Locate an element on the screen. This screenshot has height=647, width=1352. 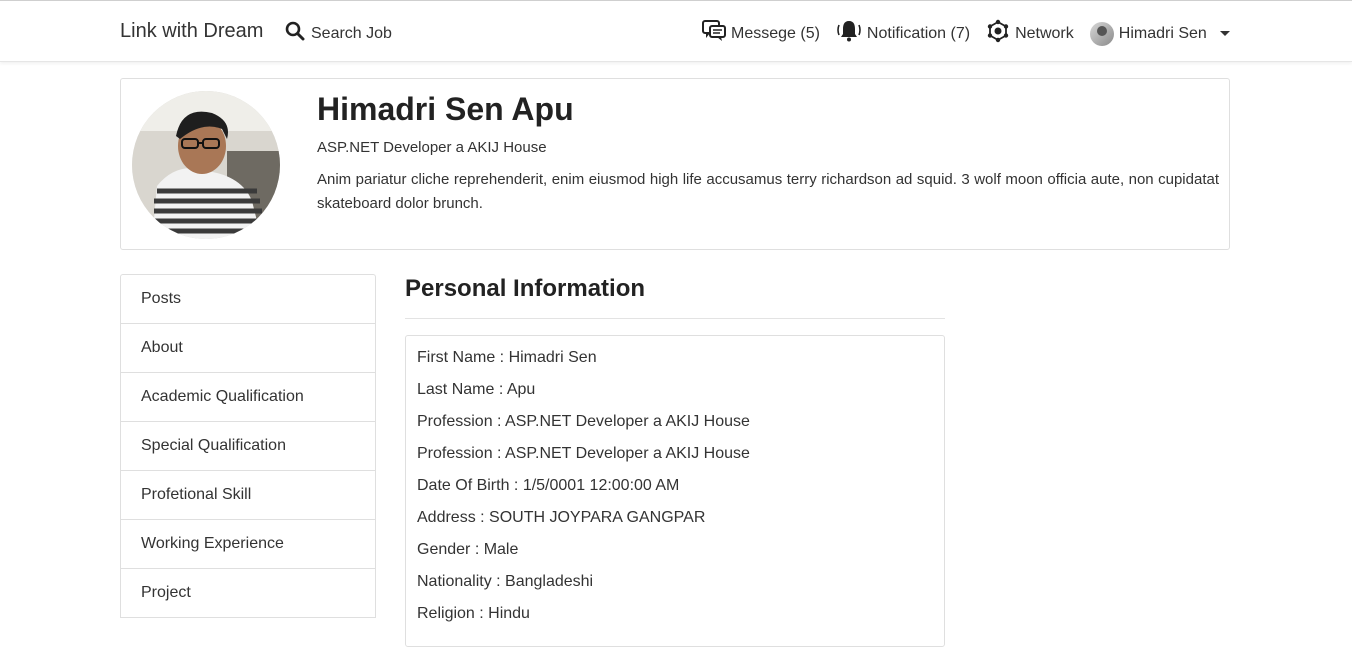
user-menu: Himadri Sen is located at coordinates (1159, 33).